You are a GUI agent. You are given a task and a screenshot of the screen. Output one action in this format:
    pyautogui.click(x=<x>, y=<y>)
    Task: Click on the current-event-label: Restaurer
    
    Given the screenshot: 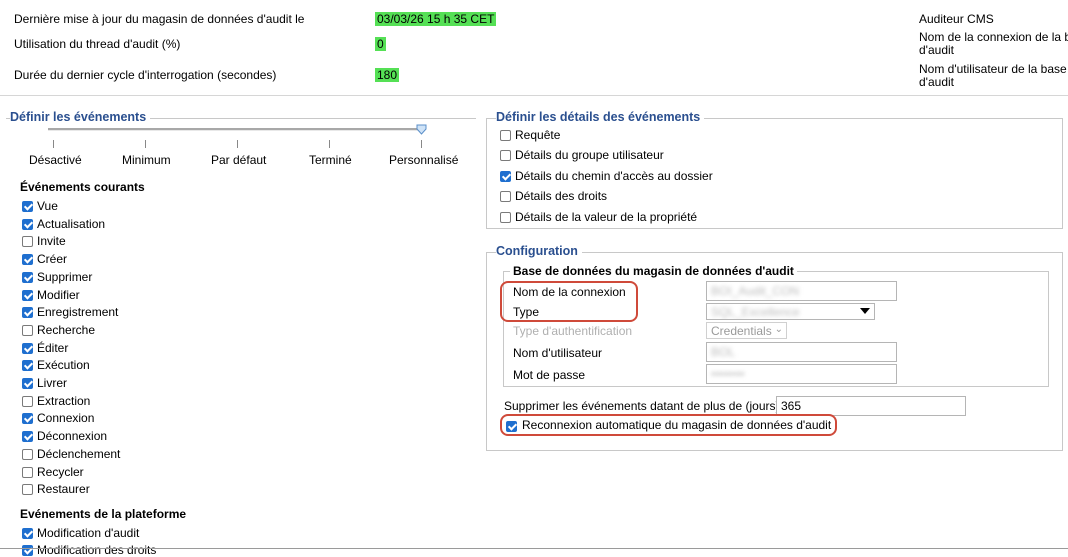 What is the action you would take?
    pyautogui.click(x=63, y=489)
    